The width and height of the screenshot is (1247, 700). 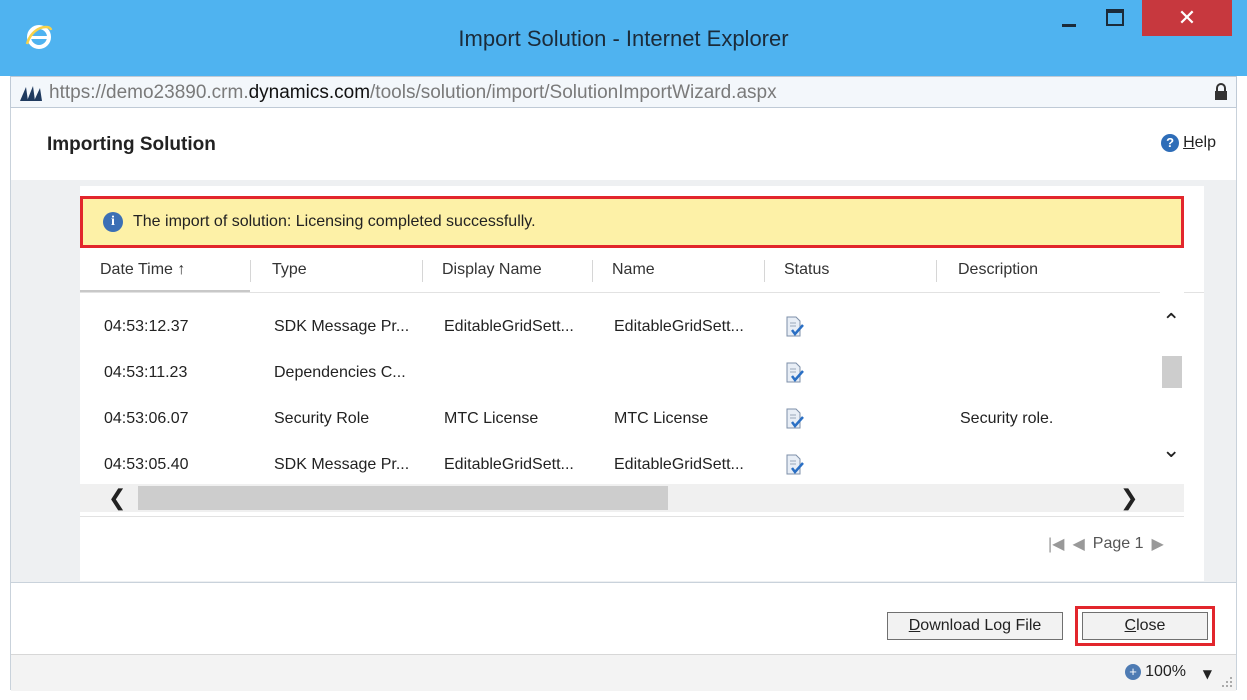 What do you see at coordinates (1170, 143) in the screenshot?
I see `help-icon: ?` at bounding box center [1170, 143].